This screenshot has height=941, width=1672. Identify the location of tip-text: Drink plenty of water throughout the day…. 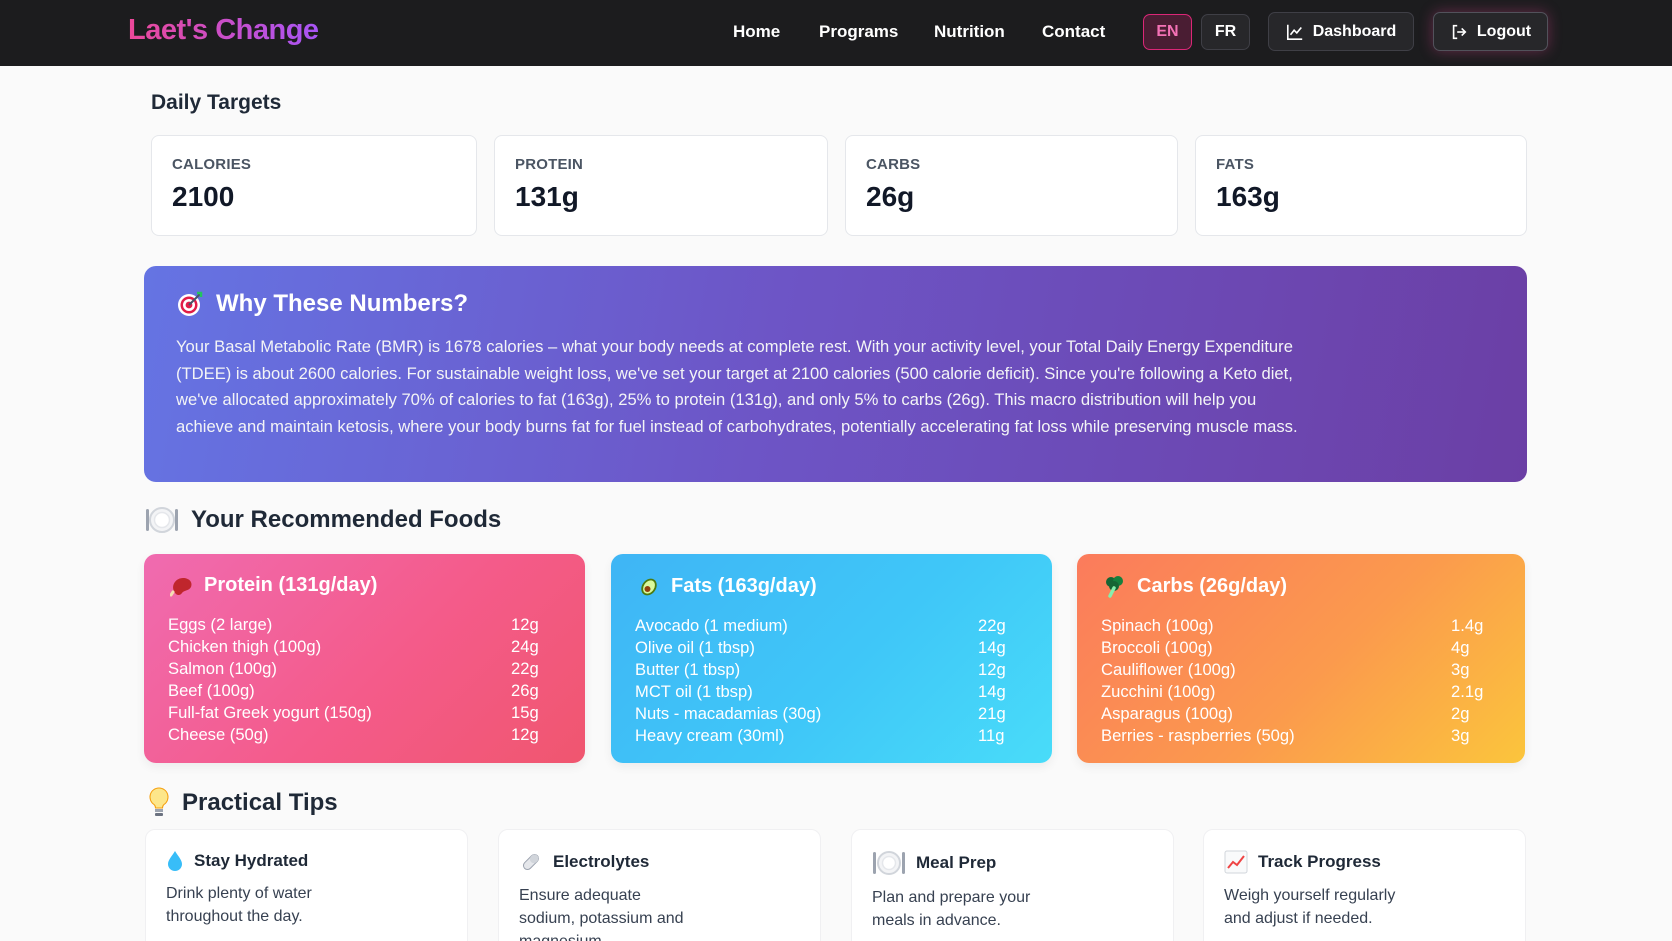
(239, 905).